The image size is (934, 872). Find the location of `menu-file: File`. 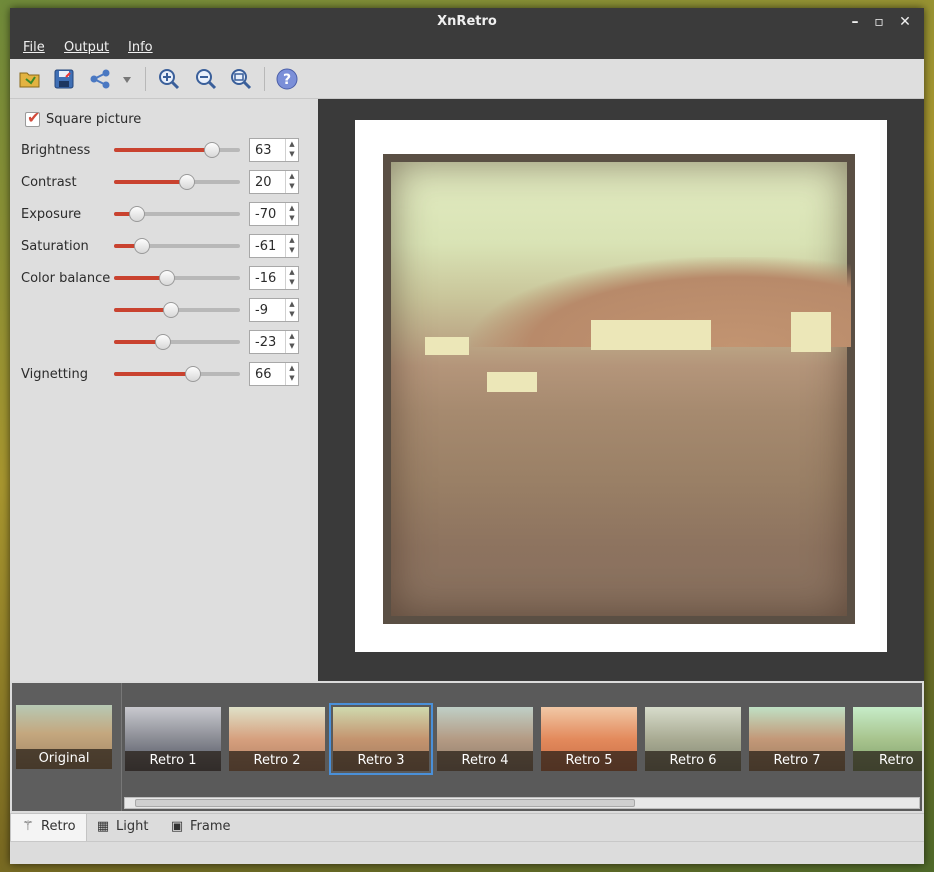

menu-file: File is located at coordinates (34, 47).